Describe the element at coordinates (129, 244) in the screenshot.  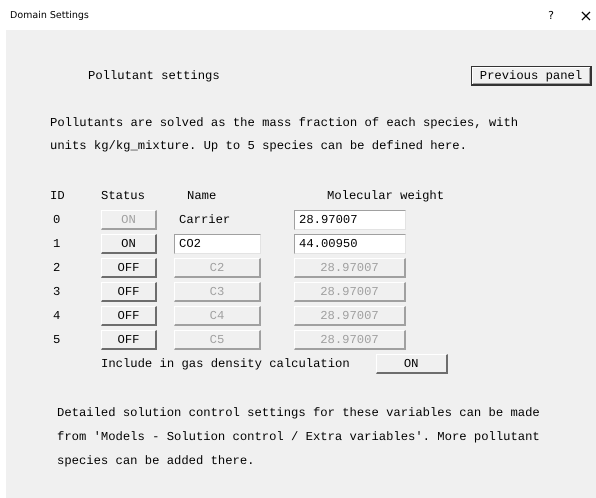
I see `status-toggle-button: ON` at that location.